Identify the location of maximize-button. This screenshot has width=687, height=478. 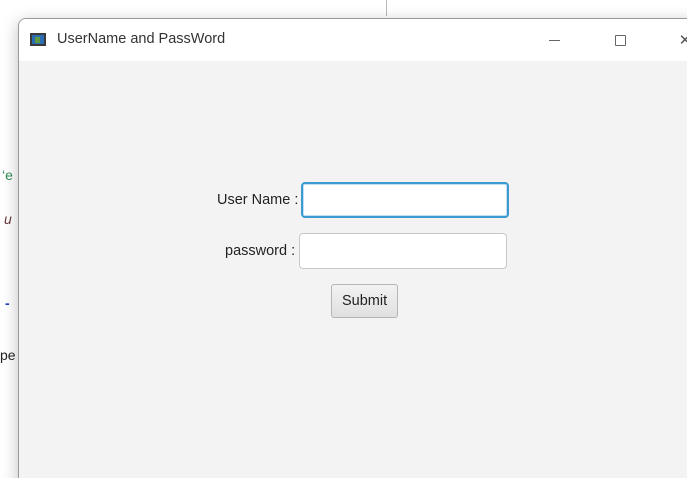
(620, 40).